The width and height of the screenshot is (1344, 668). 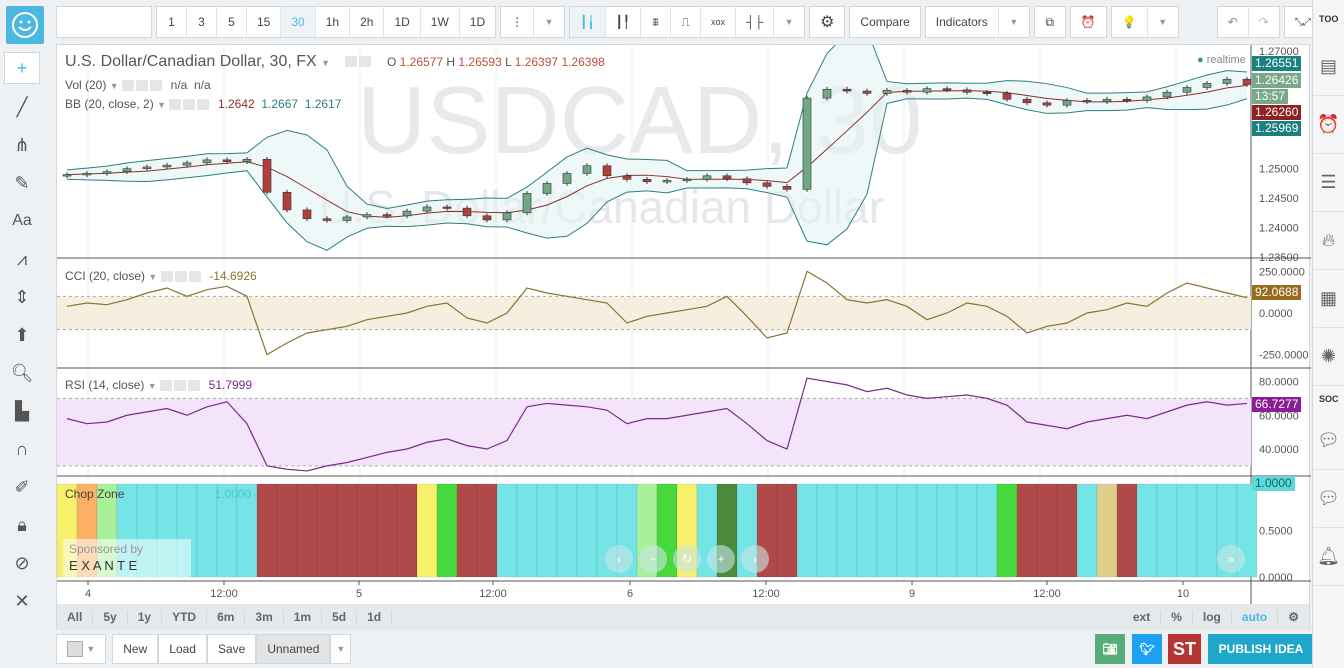 I want to click on bars-style-button: ┤├, so click(x=755, y=22).